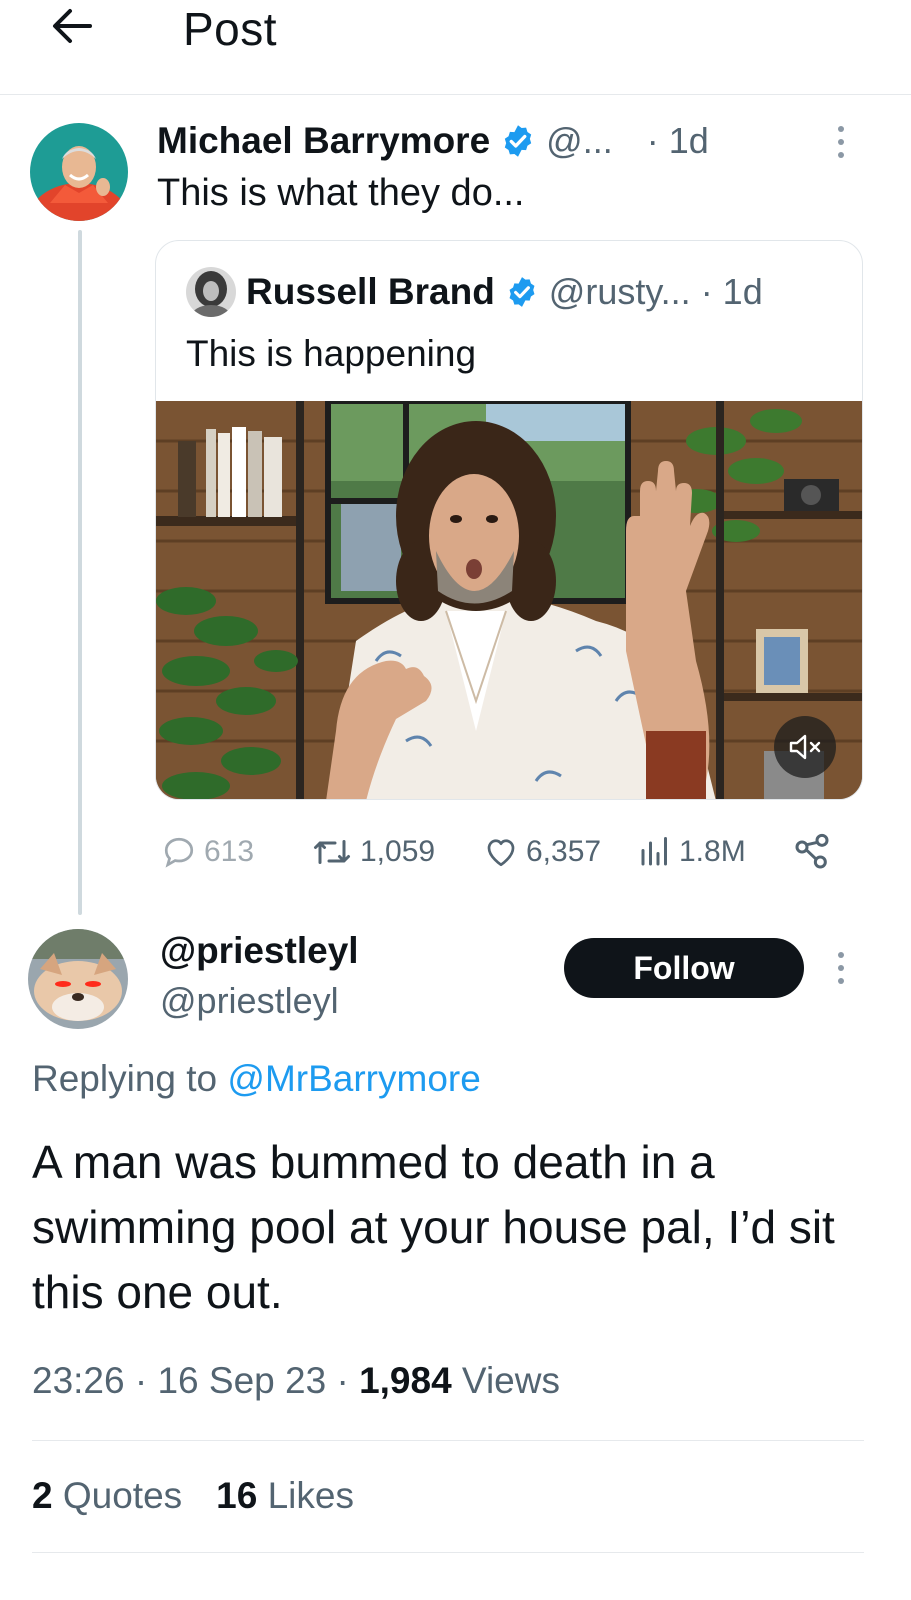 The height and width of the screenshot is (1600, 911). Describe the element at coordinates (229, 851) in the screenshot. I see `reply-count: 613` at that location.